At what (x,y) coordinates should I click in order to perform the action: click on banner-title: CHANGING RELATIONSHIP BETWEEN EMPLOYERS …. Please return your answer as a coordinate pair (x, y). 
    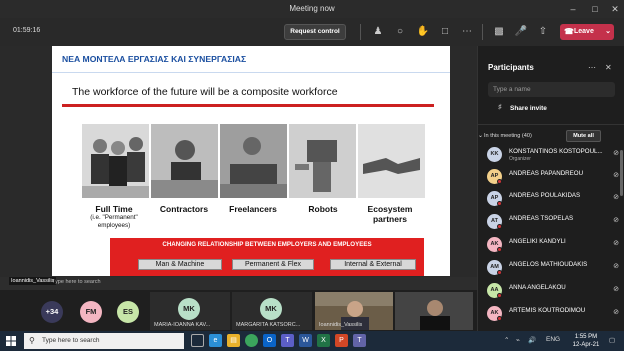
    Looking at the image, I should click on (267, 244).